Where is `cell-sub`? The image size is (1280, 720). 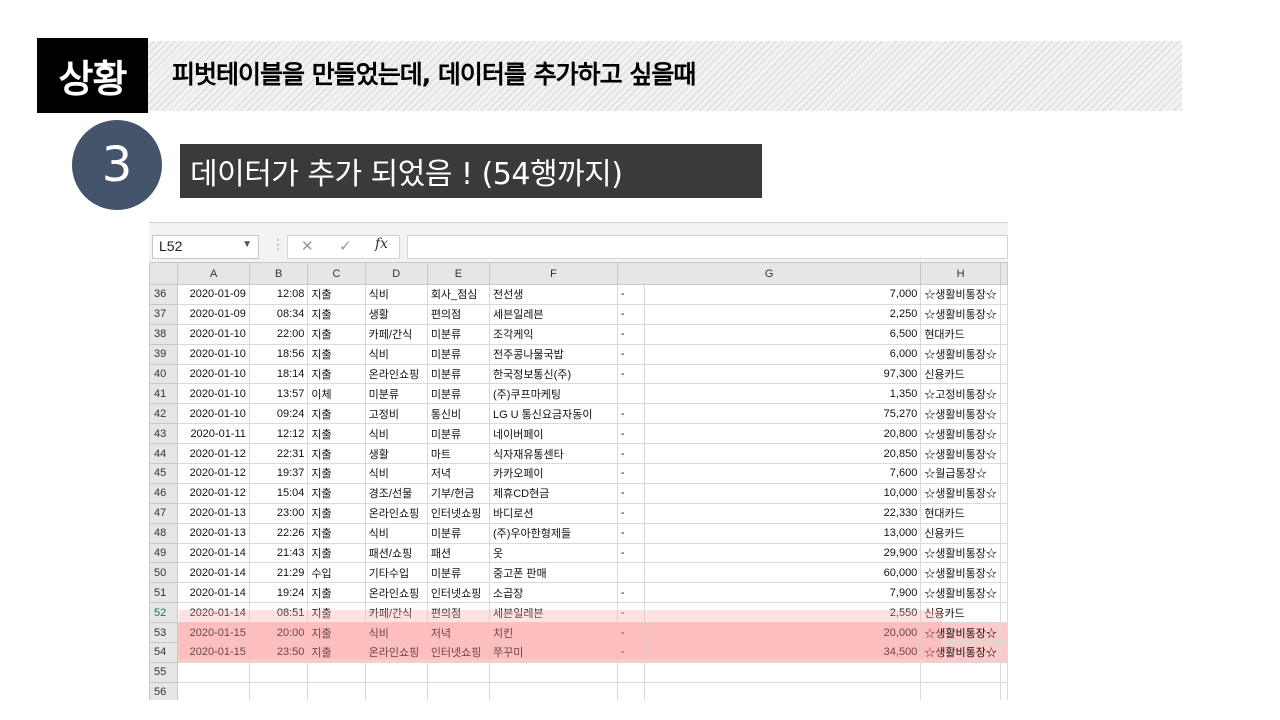 cell-sub is located at coordinates (458, 690).